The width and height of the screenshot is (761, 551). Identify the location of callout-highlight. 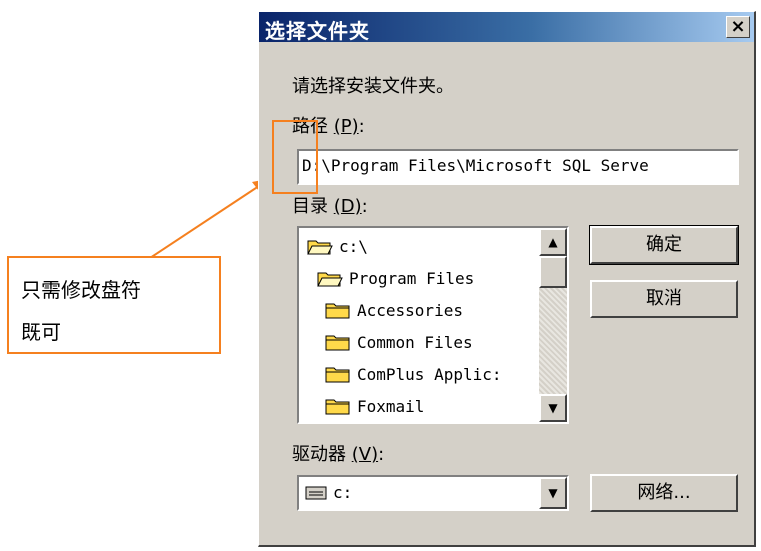
(295, 157).